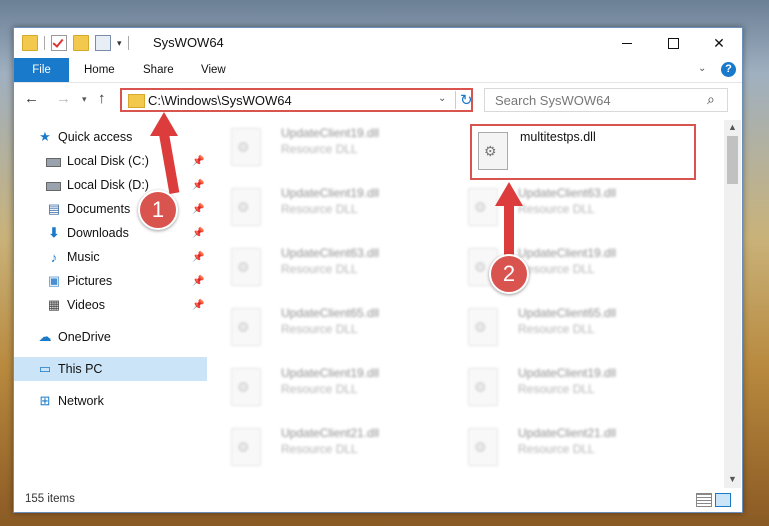 The height and width of the screenshot is (526, 769). What do you see at coordinates (732, 160) in the screenshot?
I see `scrollbar-thumb` at bounding box center [732, 160].